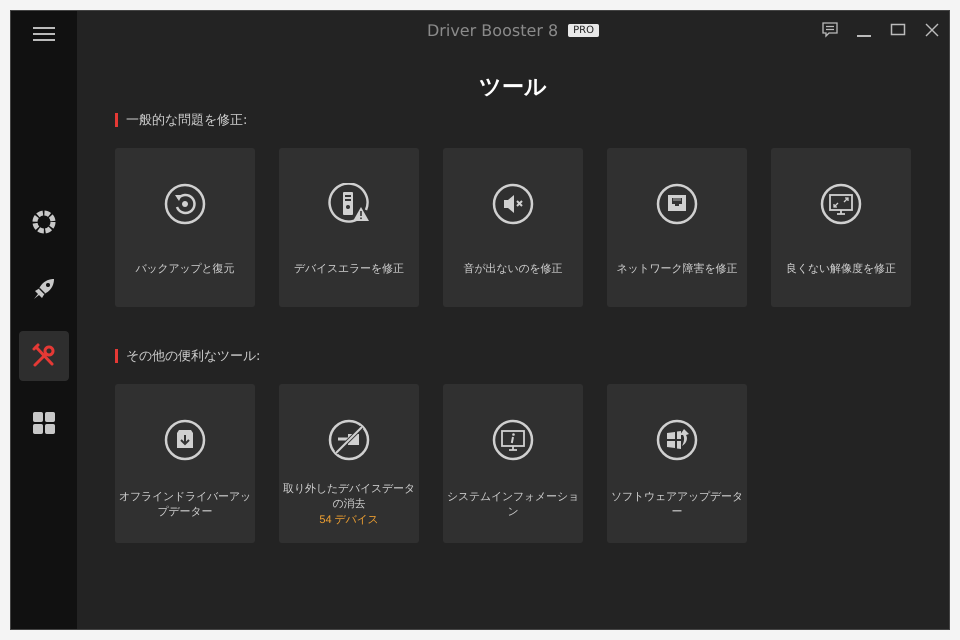  I want to click on tool-card: ネットワーク障害を修正, so click(677, 228).